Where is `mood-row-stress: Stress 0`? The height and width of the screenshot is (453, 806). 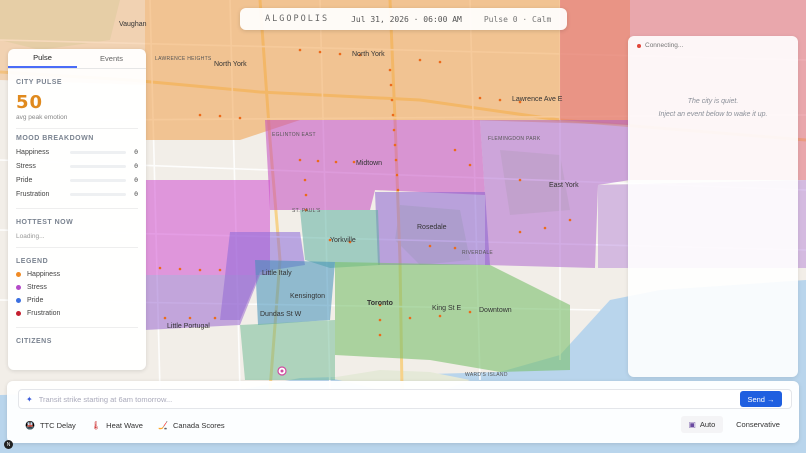 mood-row-stress: Stress 0 is located at coordinates (77, 166).